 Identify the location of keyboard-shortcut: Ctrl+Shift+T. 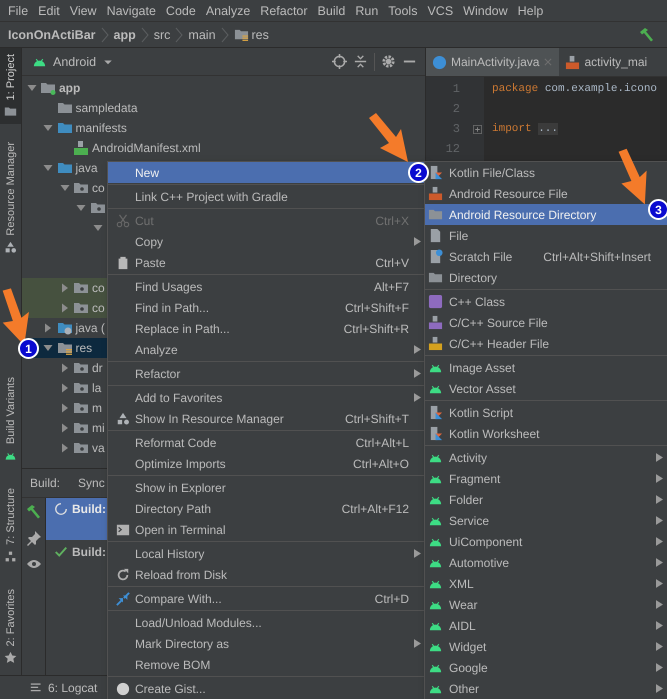
(376, 419).